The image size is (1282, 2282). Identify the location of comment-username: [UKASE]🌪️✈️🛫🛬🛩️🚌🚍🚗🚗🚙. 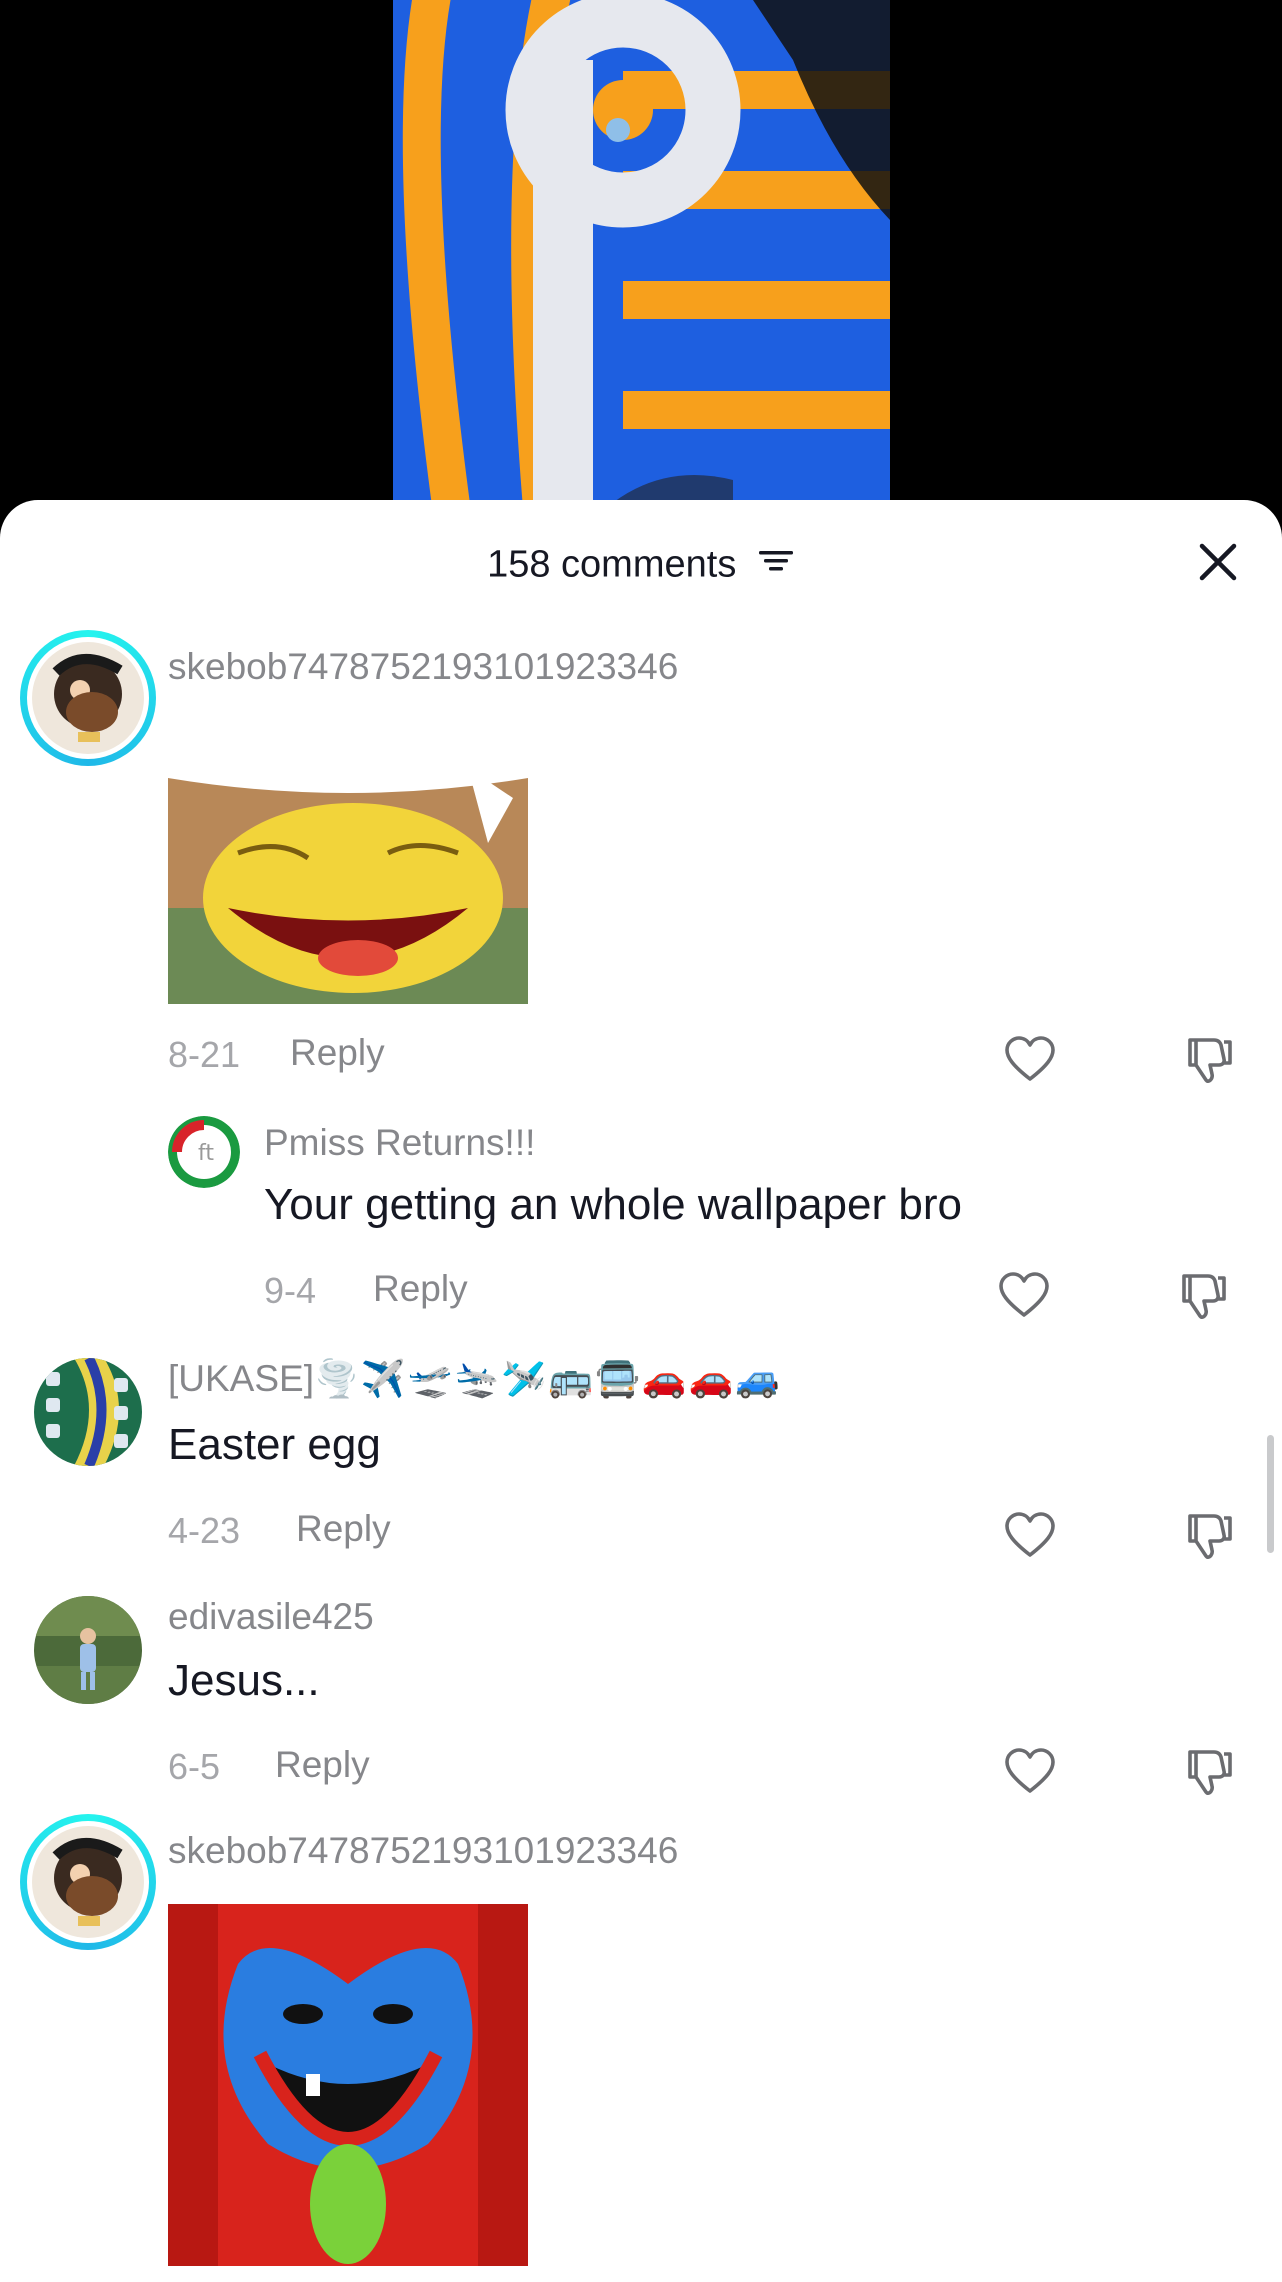
(475, 1379).